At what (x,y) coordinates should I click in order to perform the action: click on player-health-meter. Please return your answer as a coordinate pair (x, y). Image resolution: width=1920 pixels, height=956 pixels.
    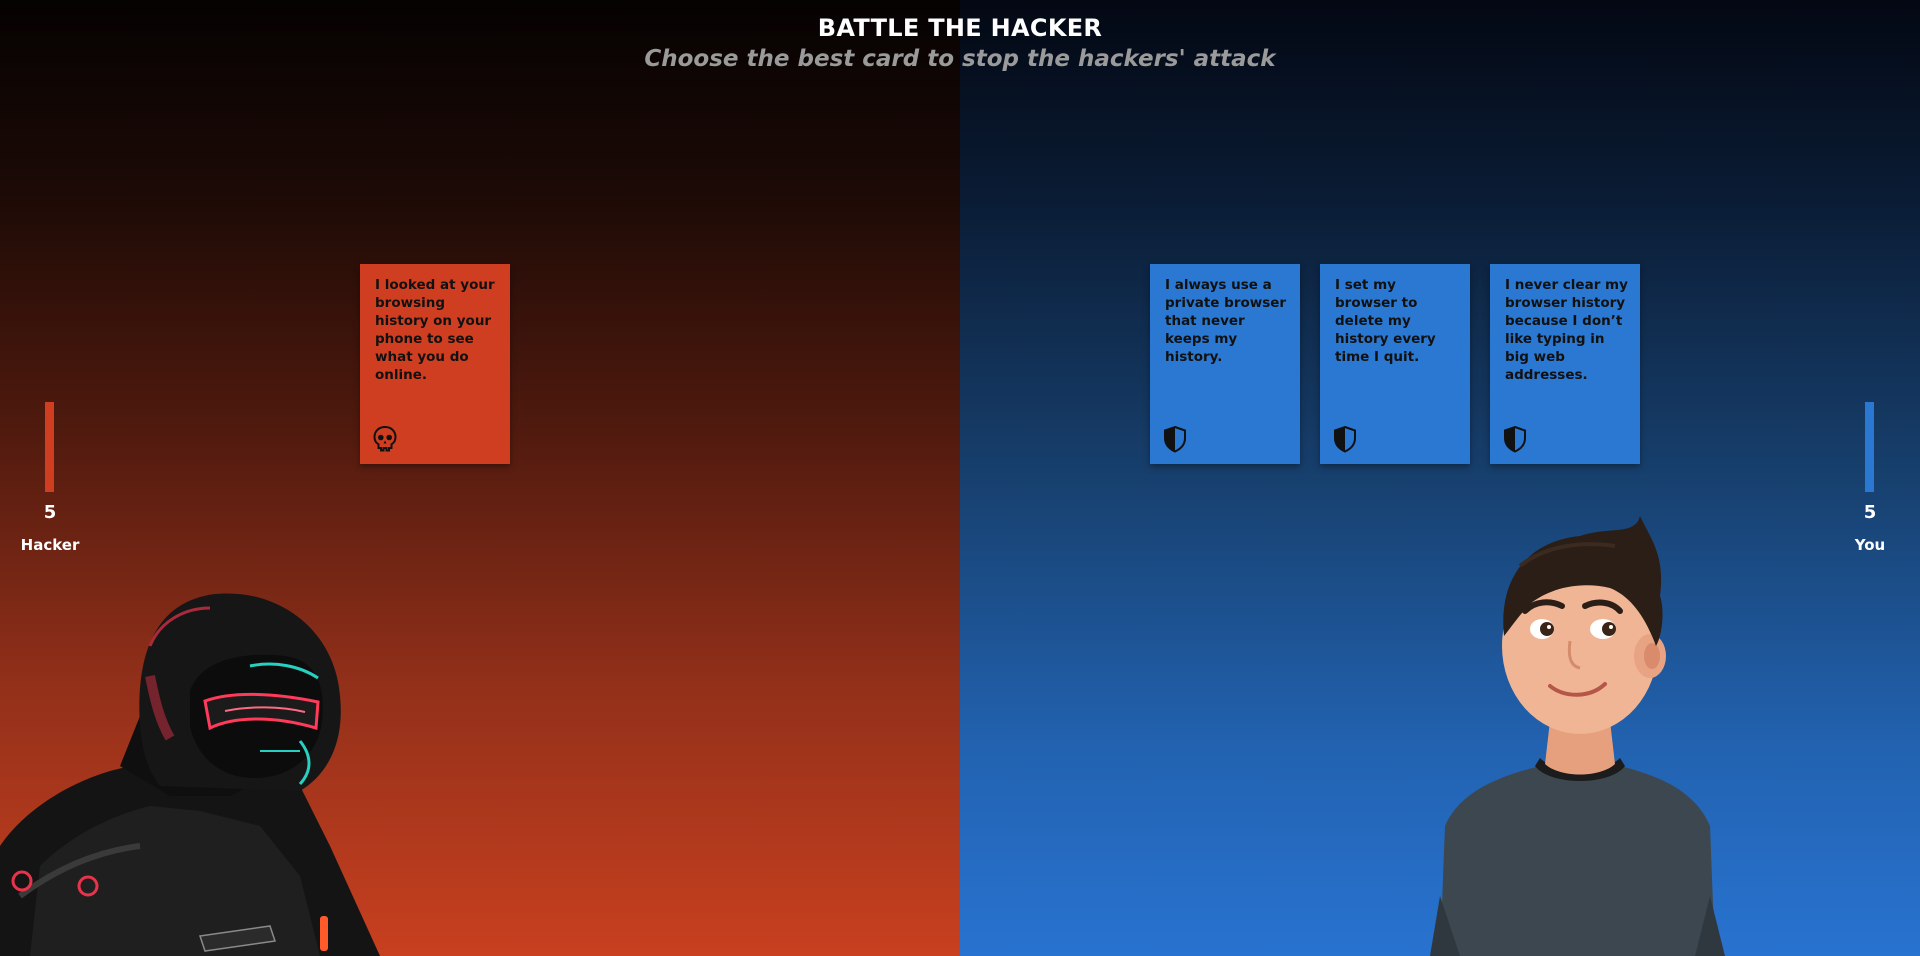
    Looking at the image, I should click on (1869, 447).